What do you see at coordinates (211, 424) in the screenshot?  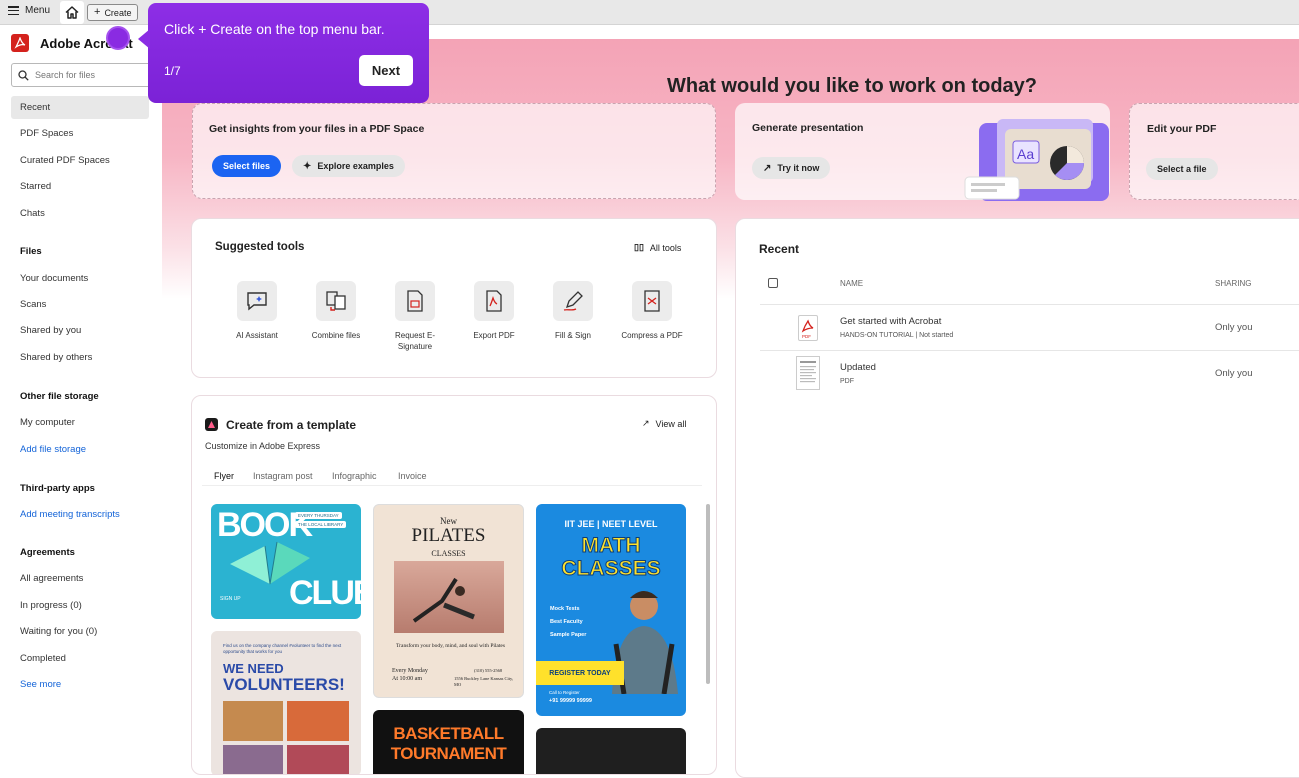 I see `adobe-express-icon` at bounding box center [211, 424].